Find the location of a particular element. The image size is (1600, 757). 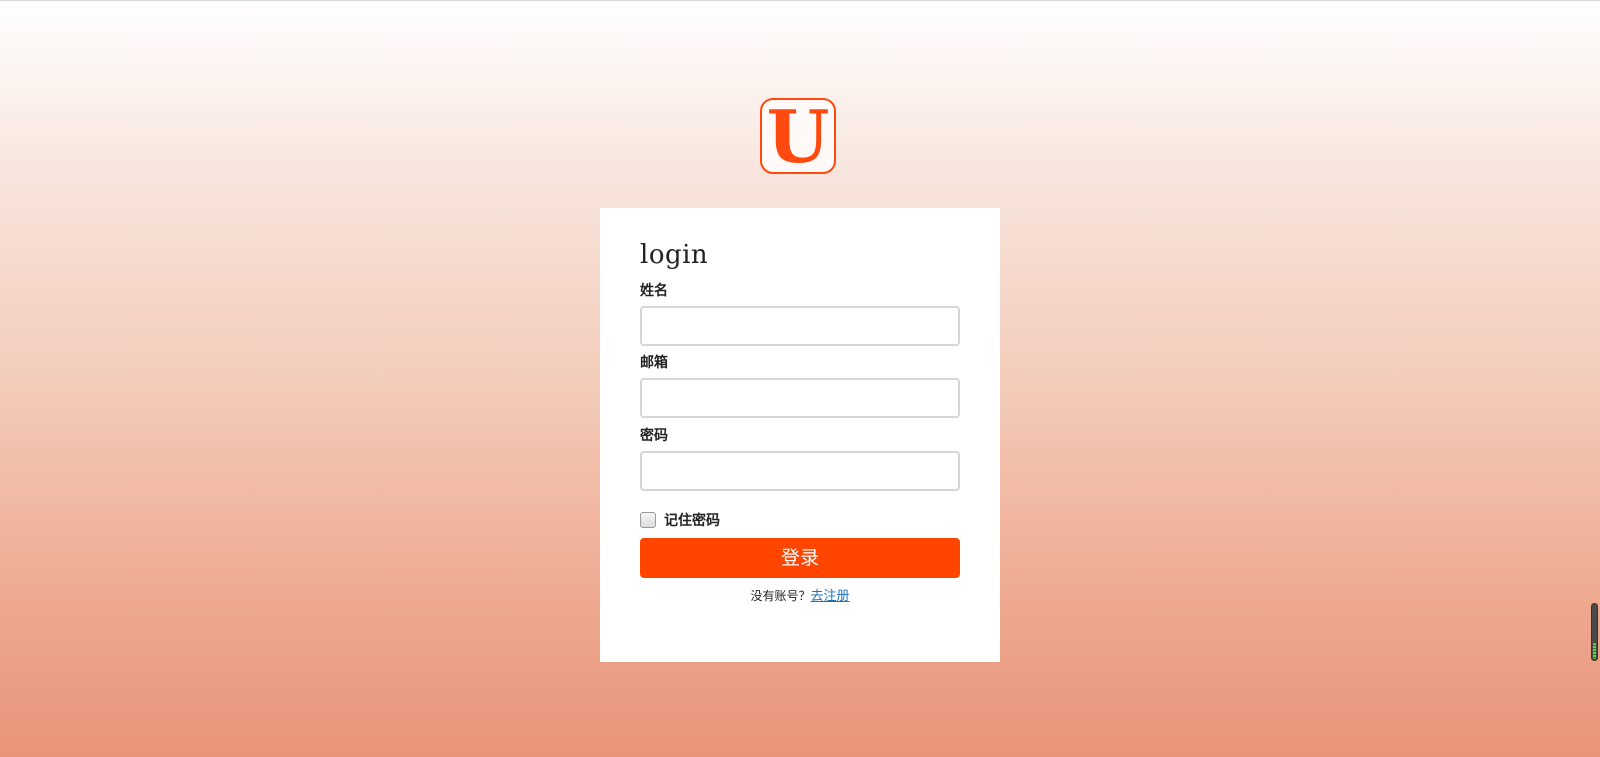

login-title: login is located at coordinates (674, 255).